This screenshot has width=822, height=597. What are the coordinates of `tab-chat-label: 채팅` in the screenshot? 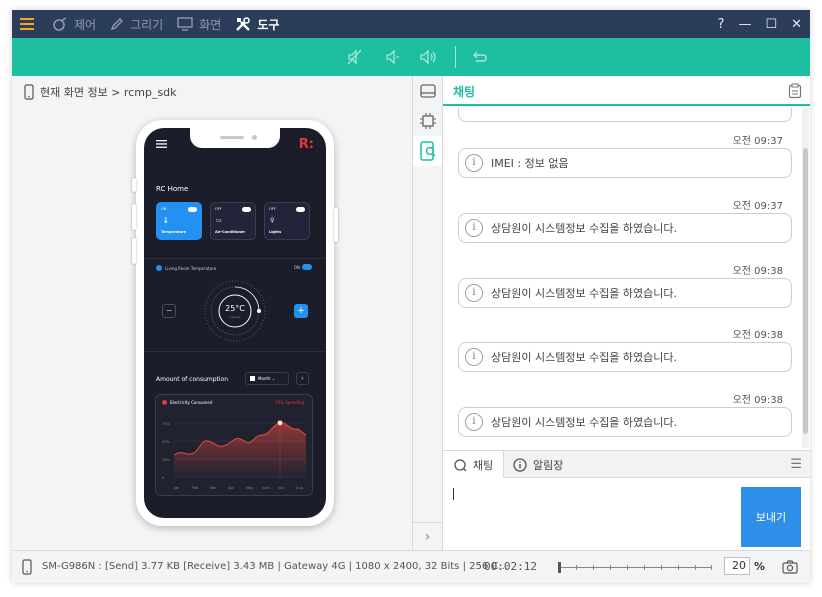 It's located at (483, 465).